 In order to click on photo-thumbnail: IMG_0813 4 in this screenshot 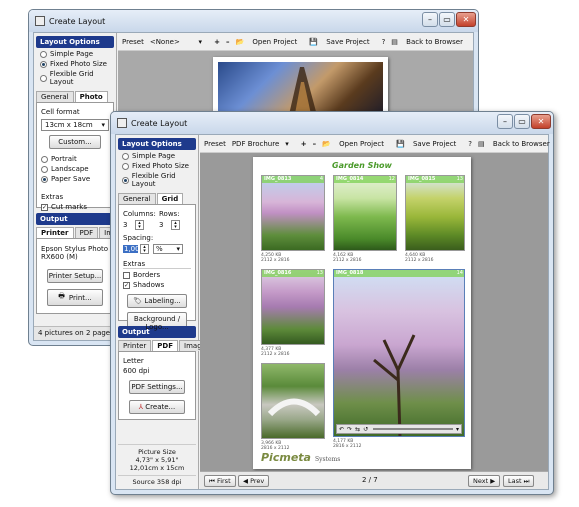, I will do `click(293, 213)`.